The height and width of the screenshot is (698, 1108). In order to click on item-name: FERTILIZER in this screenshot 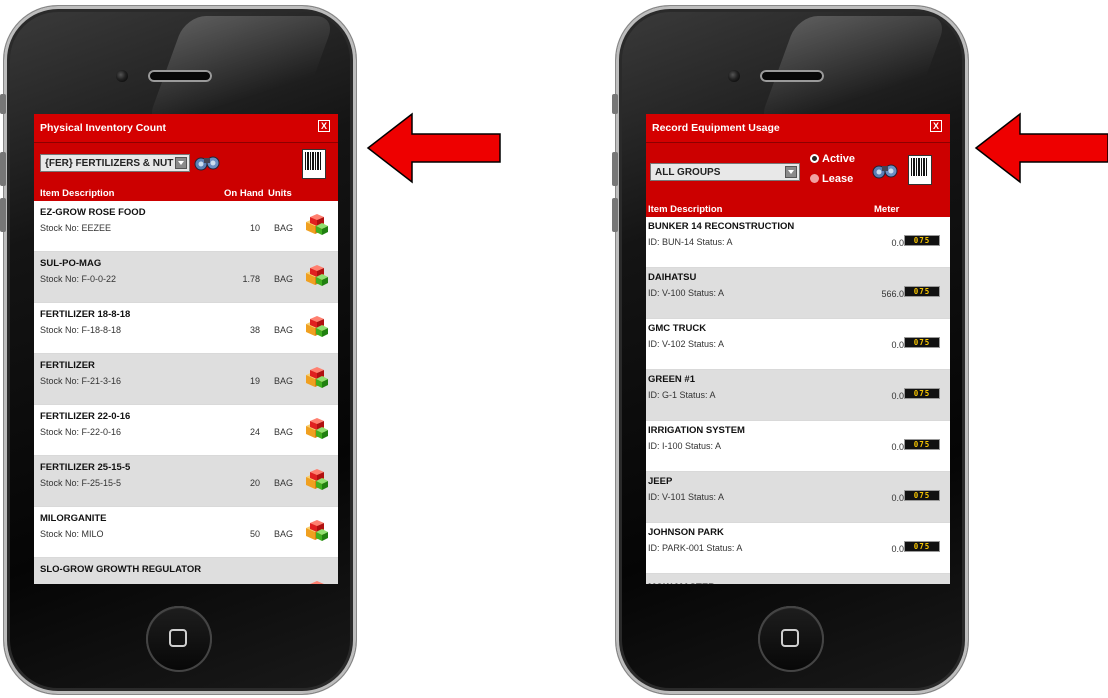, I will do `click(67, 365)`.